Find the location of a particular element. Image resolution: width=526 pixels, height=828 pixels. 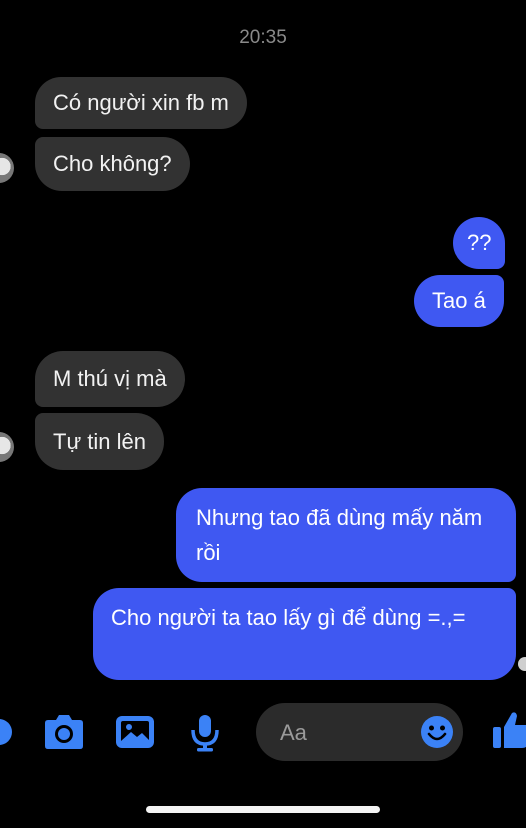

message-bubble-incoming: Có người xin fb m is located at coordinates (141, 103).